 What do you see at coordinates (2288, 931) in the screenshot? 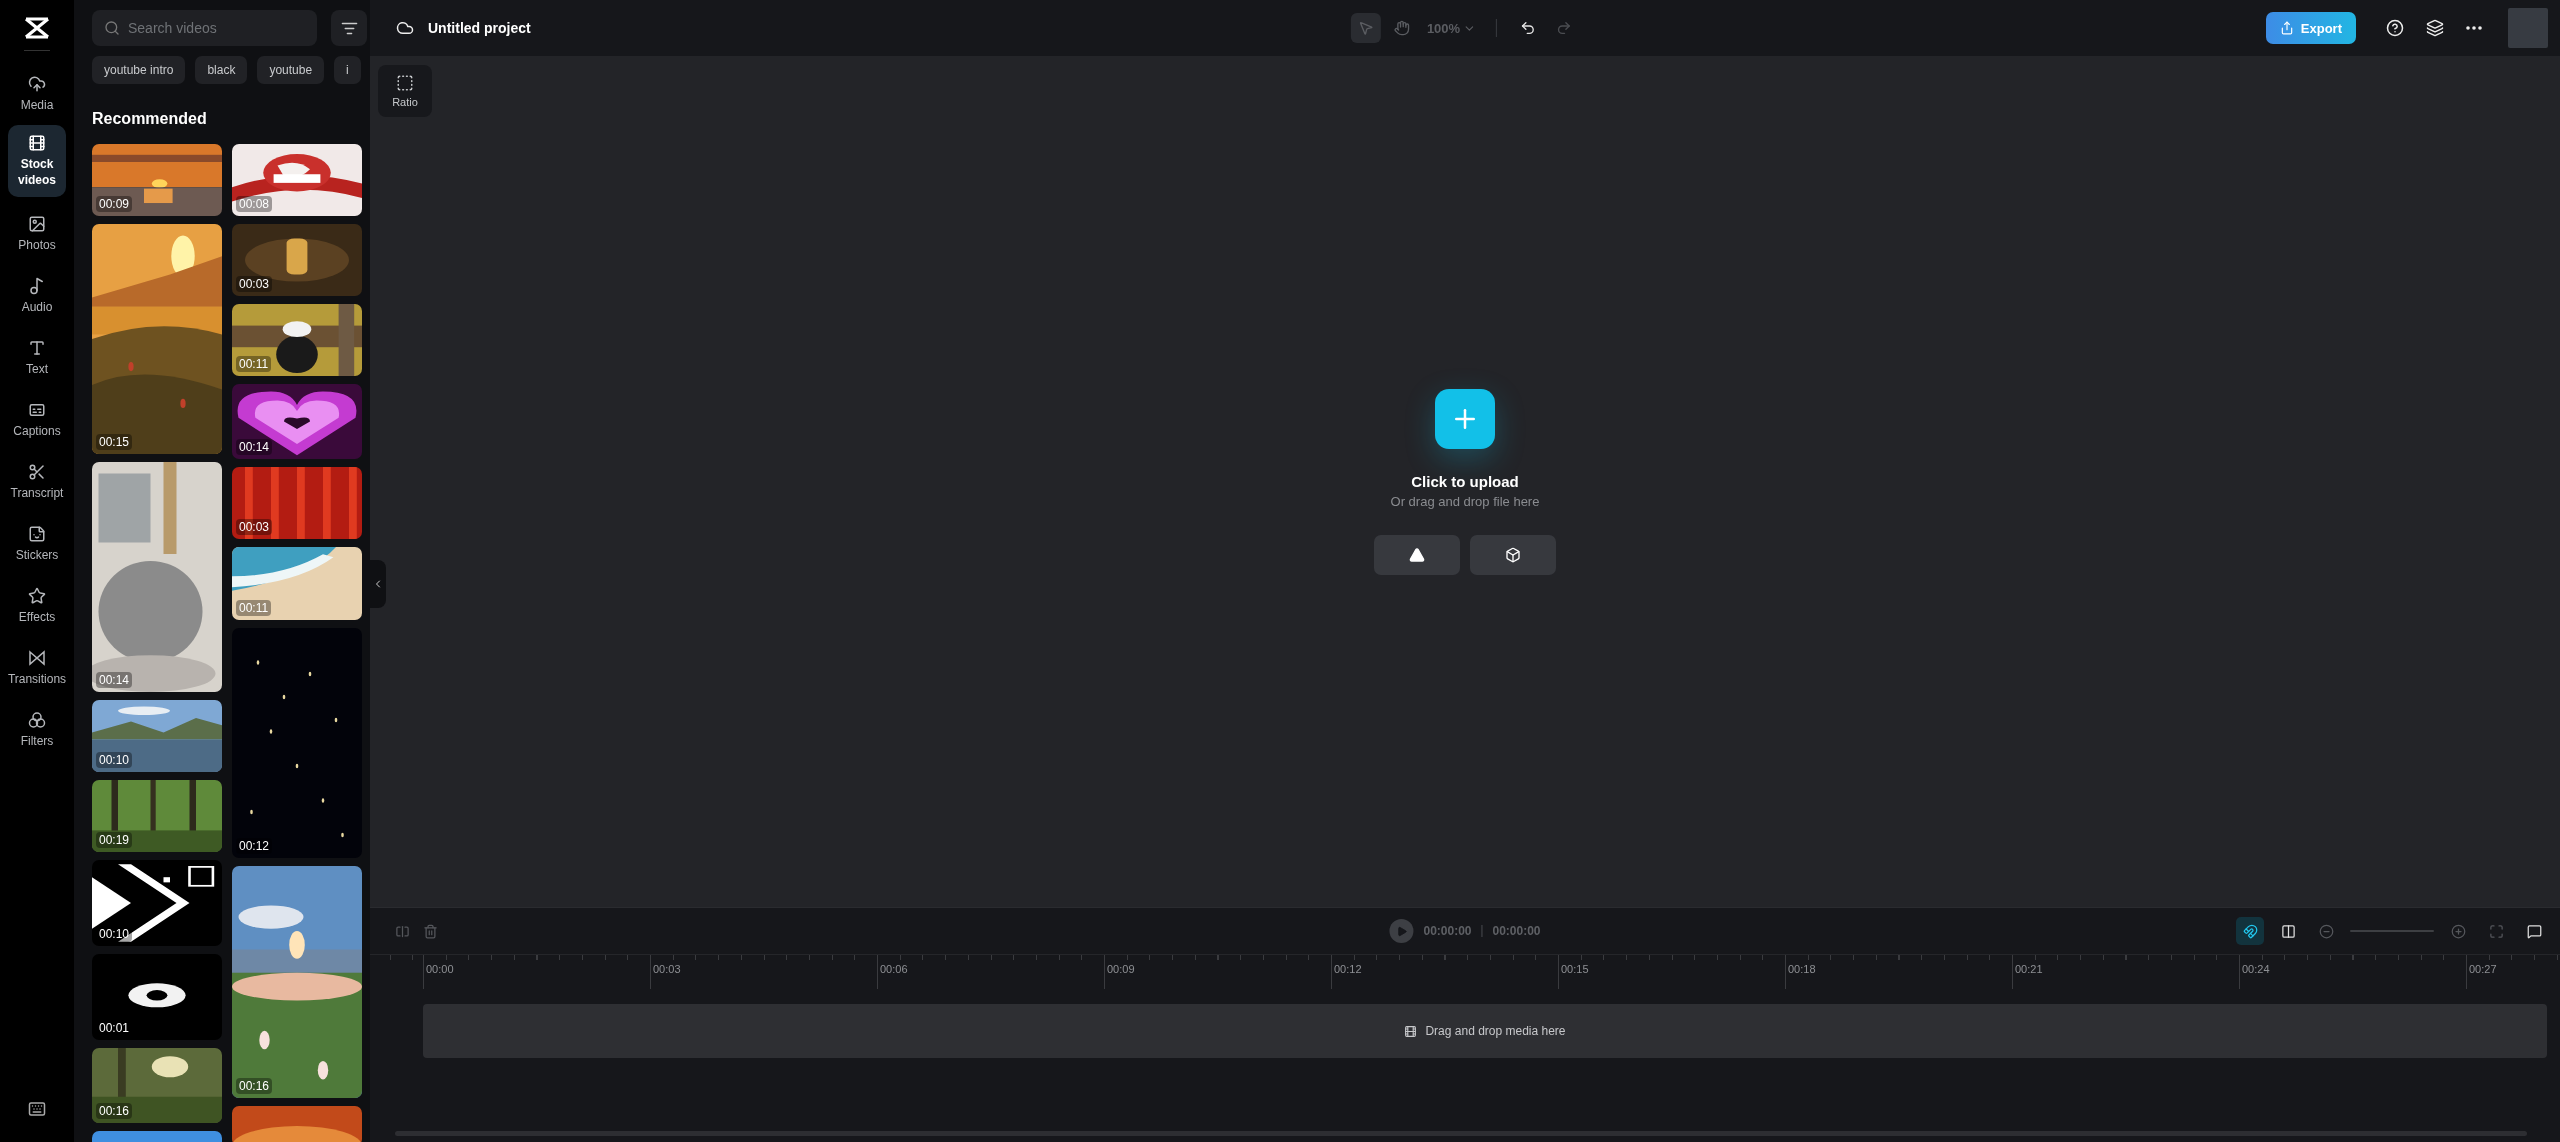
I see `columns-icon` at bounding box center [2288, 931].